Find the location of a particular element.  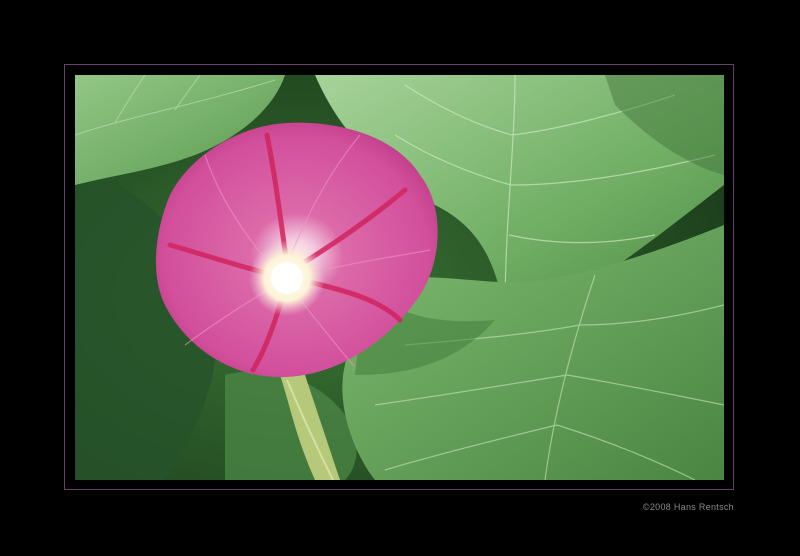

photo-credit: ©2008 Hans Rentsch is located at coordinates (688, 507).